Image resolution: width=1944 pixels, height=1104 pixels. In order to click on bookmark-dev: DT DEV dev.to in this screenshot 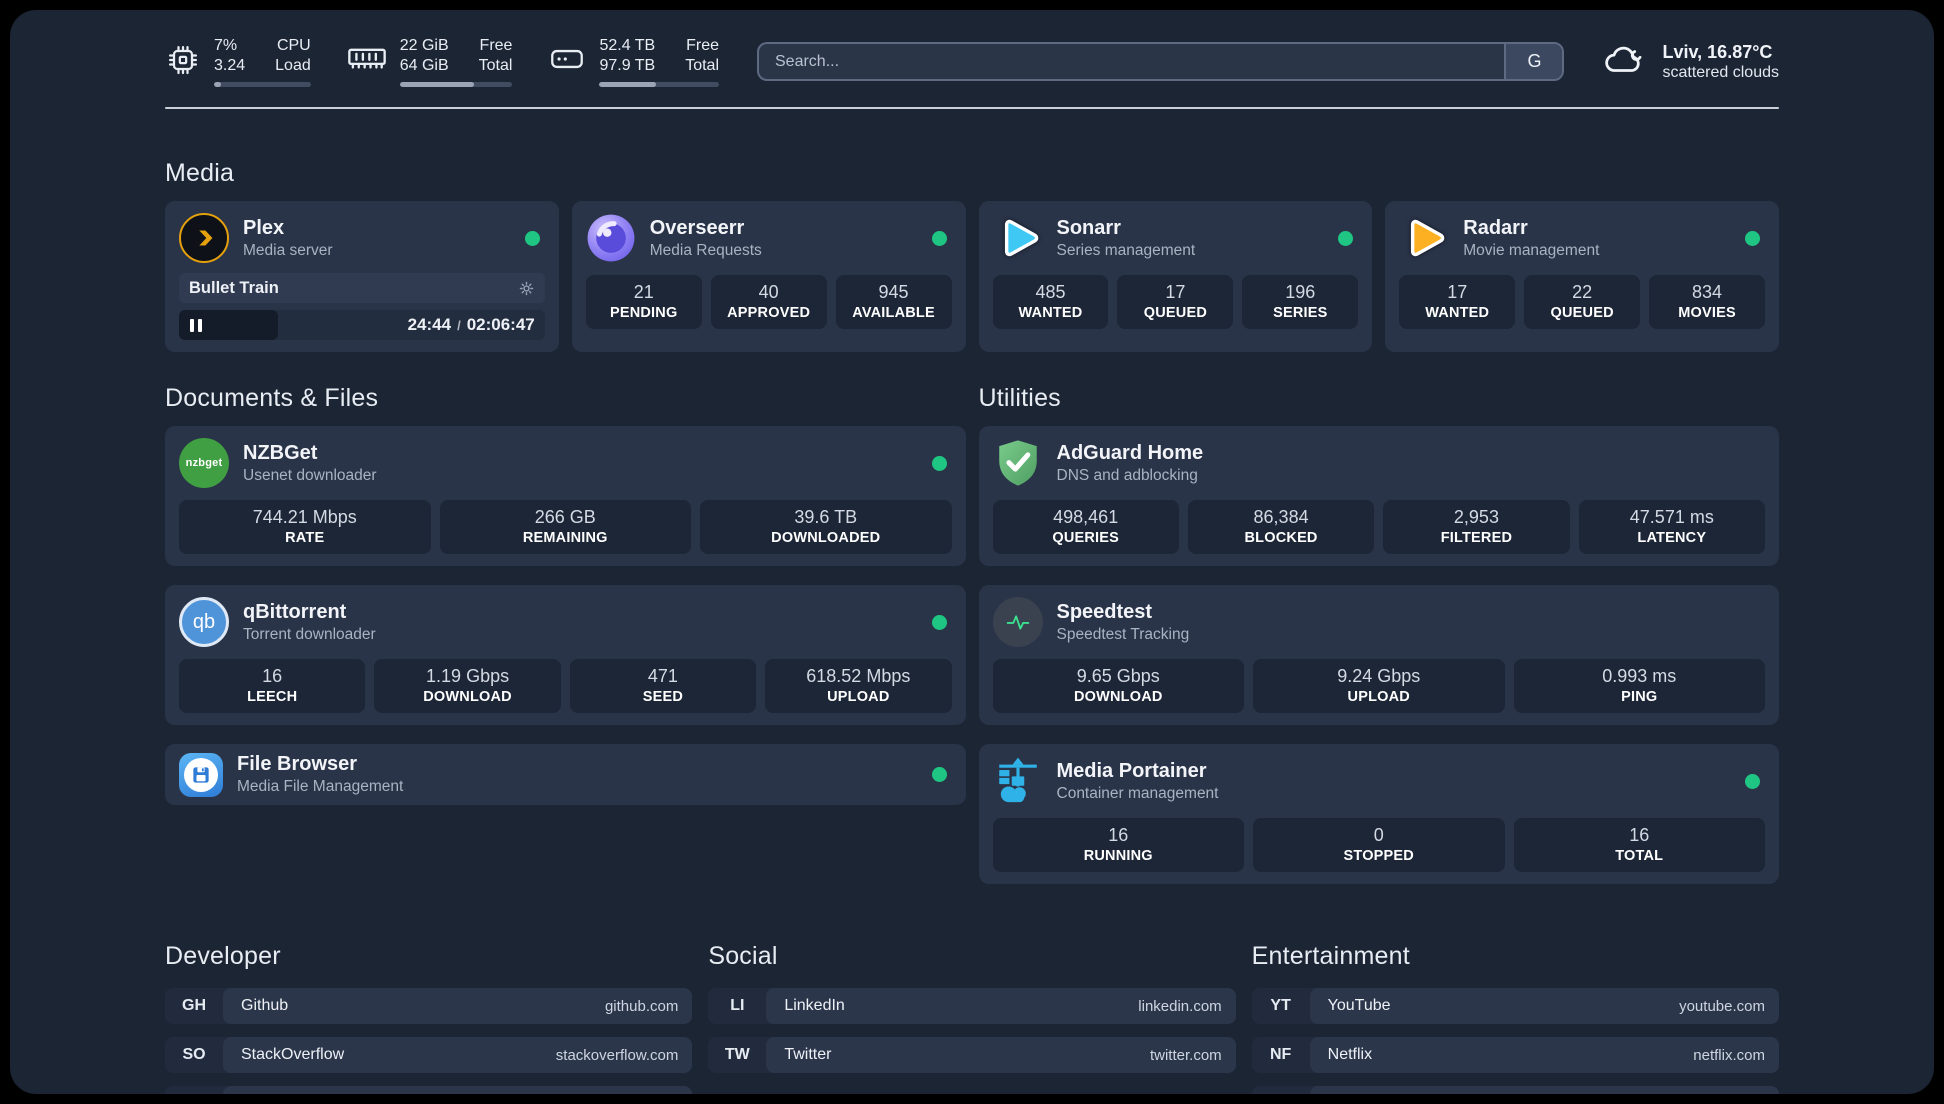, I will do `click(429, 1090)`.